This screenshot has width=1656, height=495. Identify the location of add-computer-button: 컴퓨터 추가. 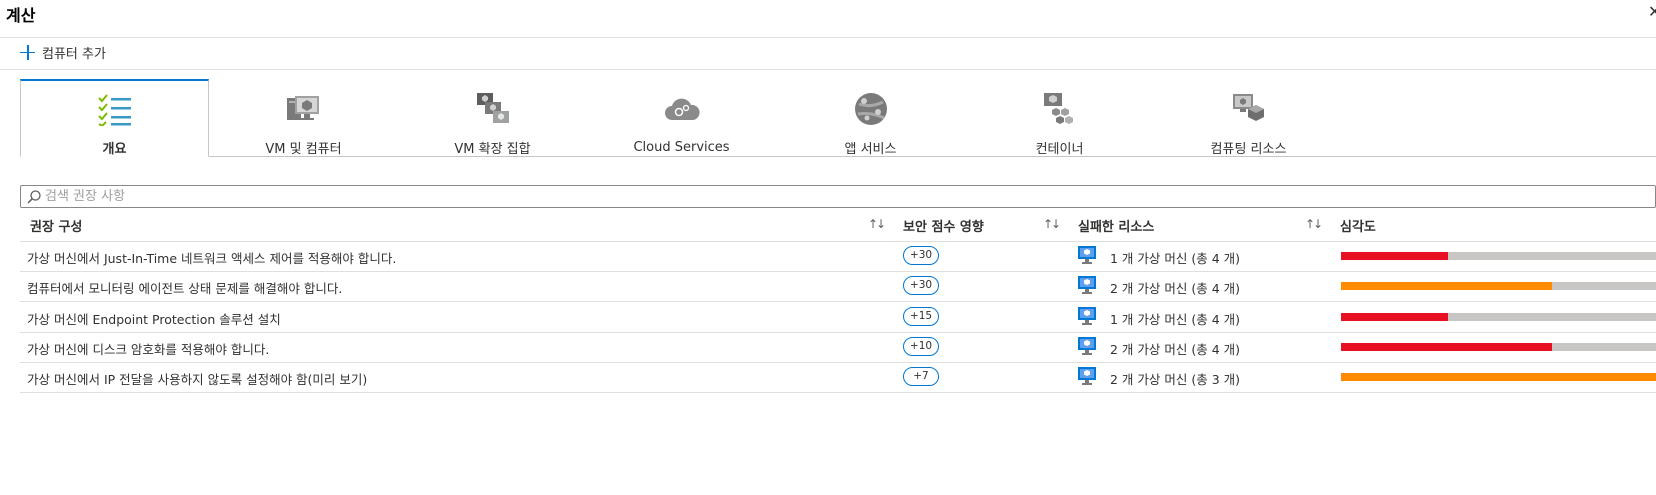
(63, 52).